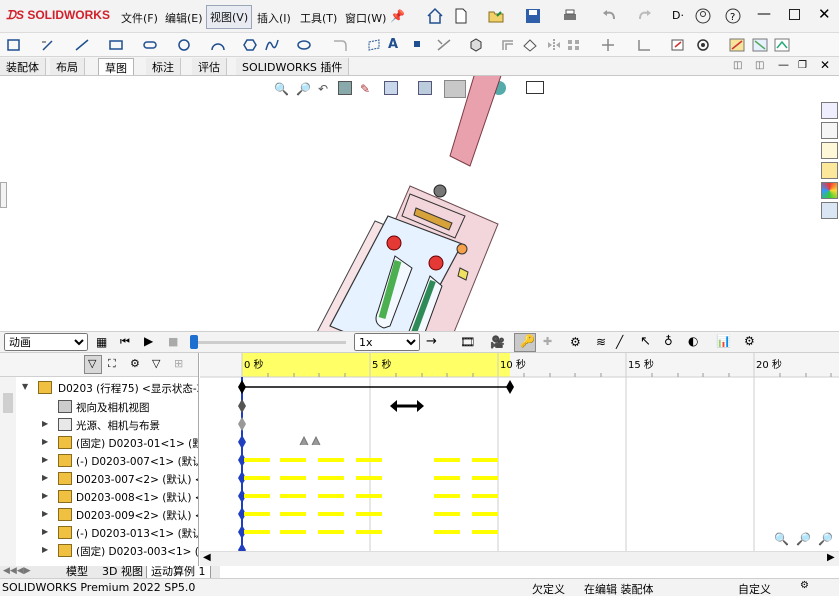  I want to click on add-update-key-icon: ✚, so click(547, 341).